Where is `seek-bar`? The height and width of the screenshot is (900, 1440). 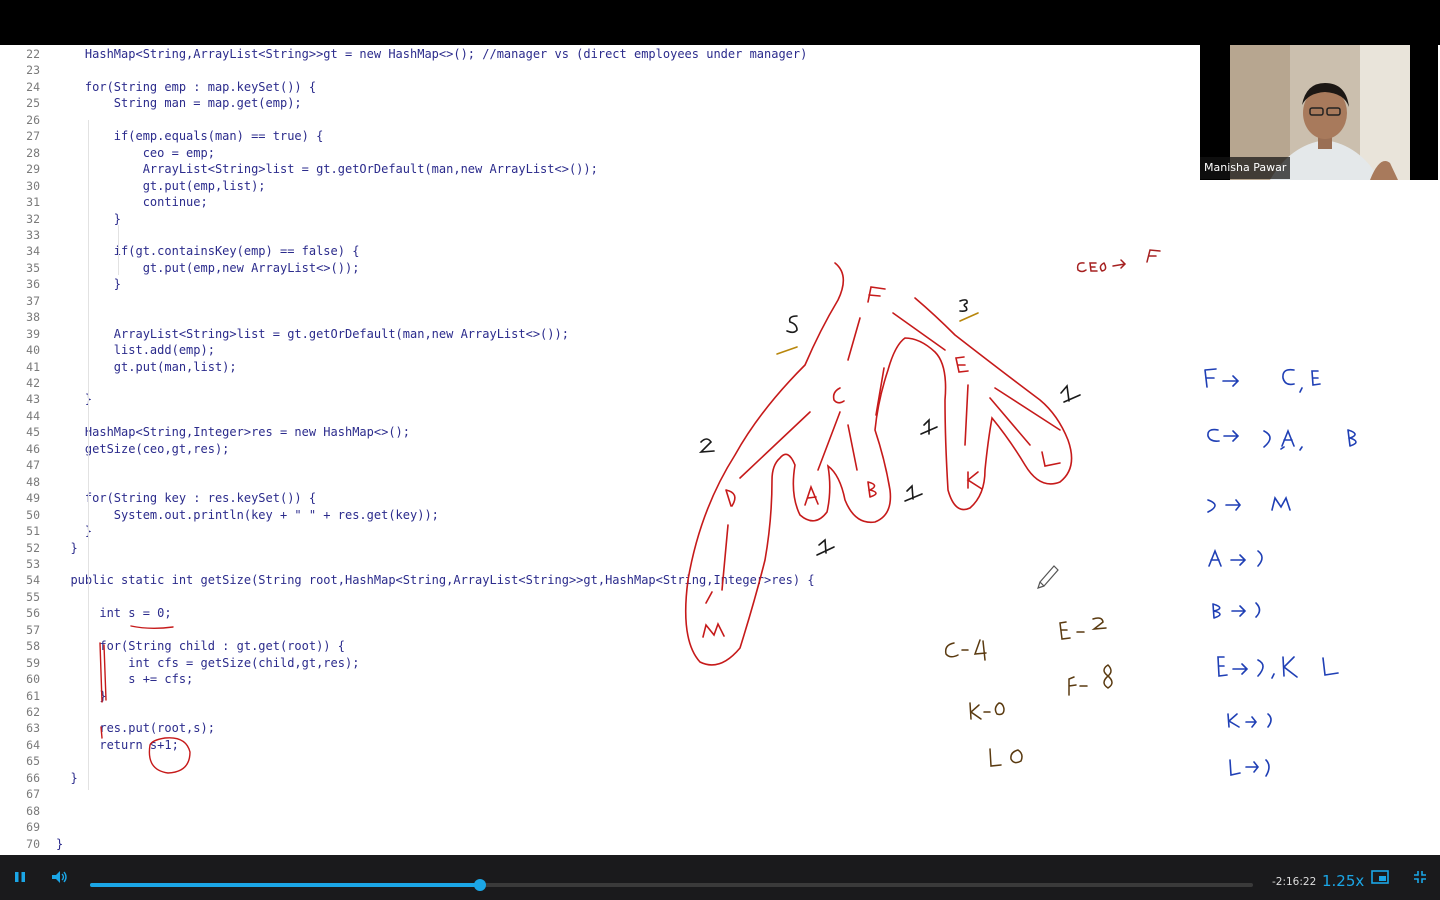 seek-bar is located at coordinates (671, 885).